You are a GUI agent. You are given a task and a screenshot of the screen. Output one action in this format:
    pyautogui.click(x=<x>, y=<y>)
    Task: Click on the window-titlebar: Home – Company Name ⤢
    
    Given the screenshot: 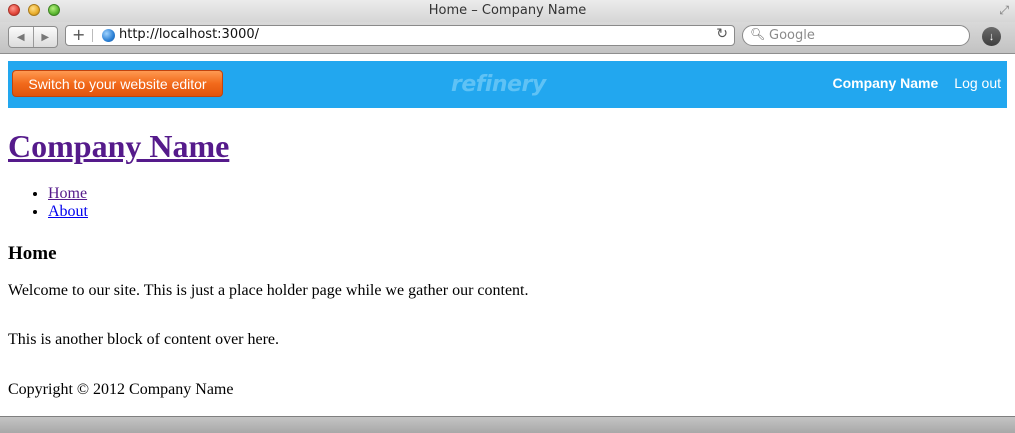 What is the action you would take?
    pyautogui.click(x=507, y=11)
    